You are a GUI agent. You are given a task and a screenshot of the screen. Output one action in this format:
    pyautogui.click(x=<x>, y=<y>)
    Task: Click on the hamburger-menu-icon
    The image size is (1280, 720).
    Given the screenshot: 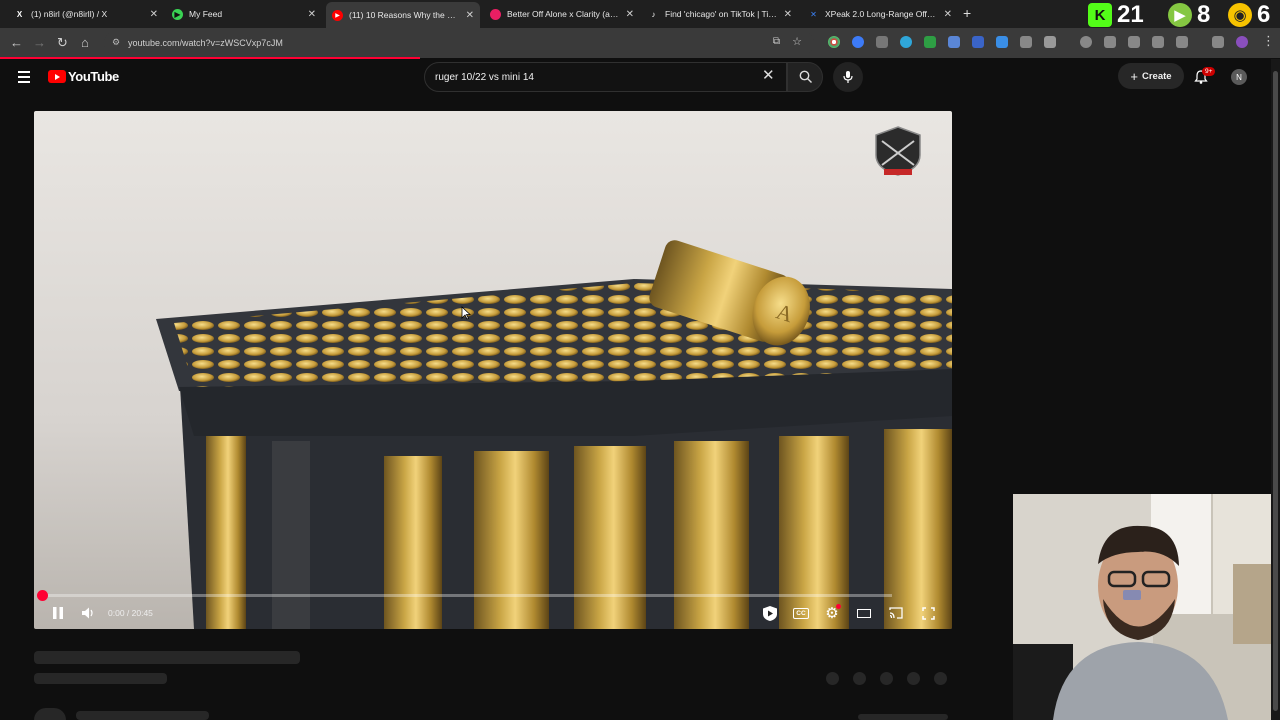 What is the action you would take?
    pyautogui.click(x=24, y=78)
    